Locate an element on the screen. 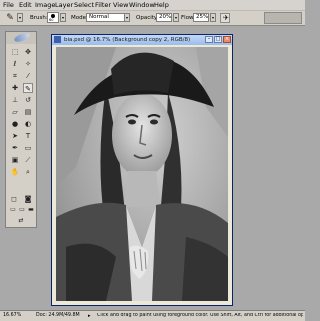  healing-brush-tool-icon: ✚ is located at coordinates (15, 88).